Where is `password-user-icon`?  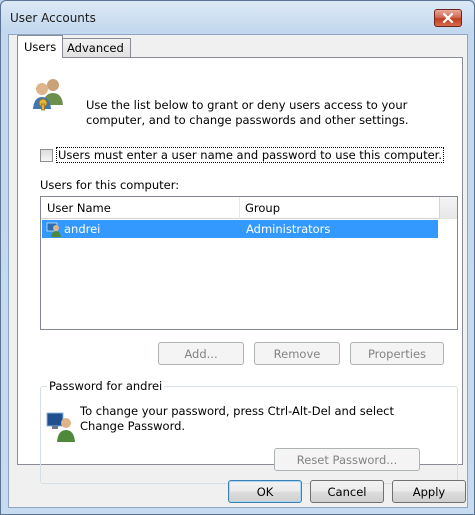
password-user-icon is located at coordinates (60, 427).